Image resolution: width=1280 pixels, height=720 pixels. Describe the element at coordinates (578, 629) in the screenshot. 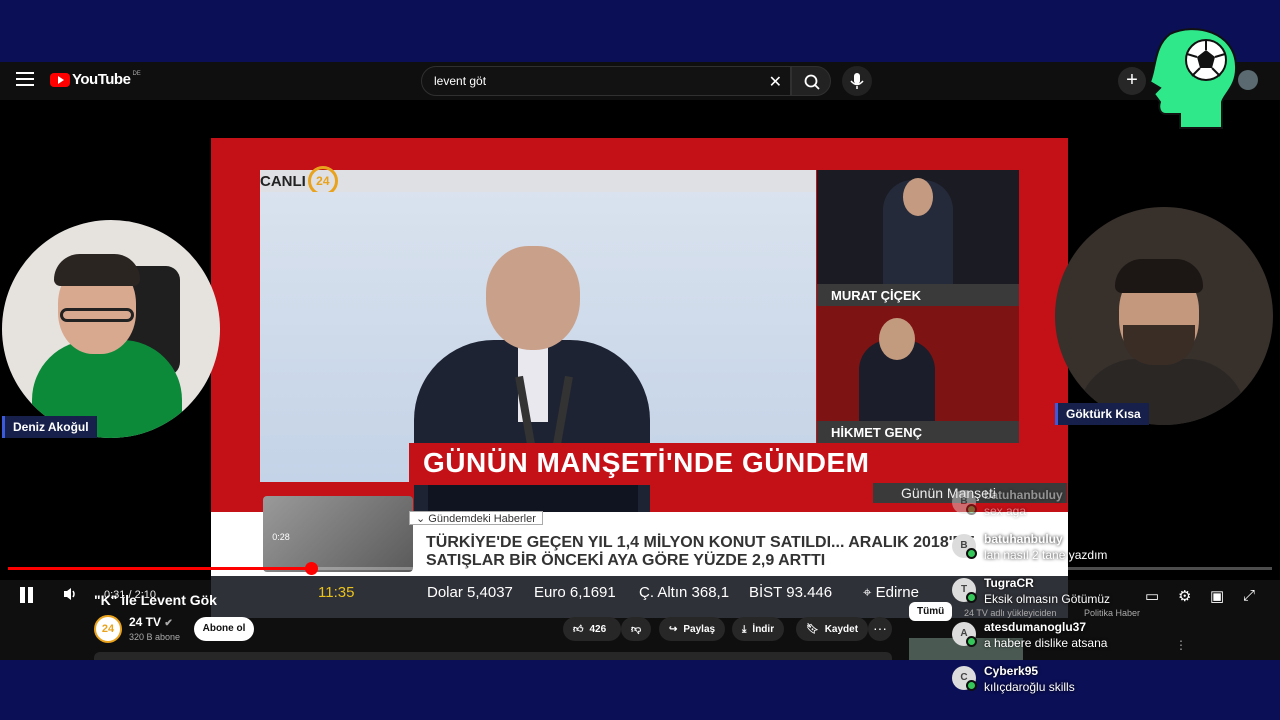

I see `thumbs-up-icon: 👍︎` at that location.